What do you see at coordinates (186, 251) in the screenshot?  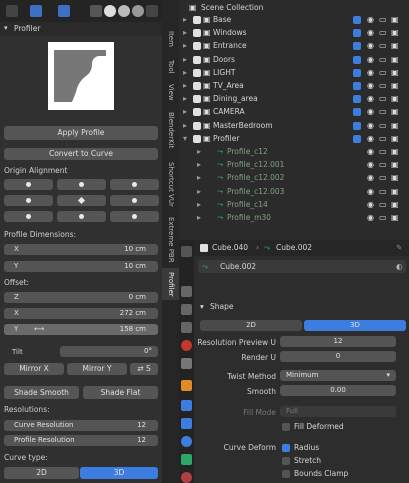 I see `tool-tab-icon` at bounding box center [186, 251].